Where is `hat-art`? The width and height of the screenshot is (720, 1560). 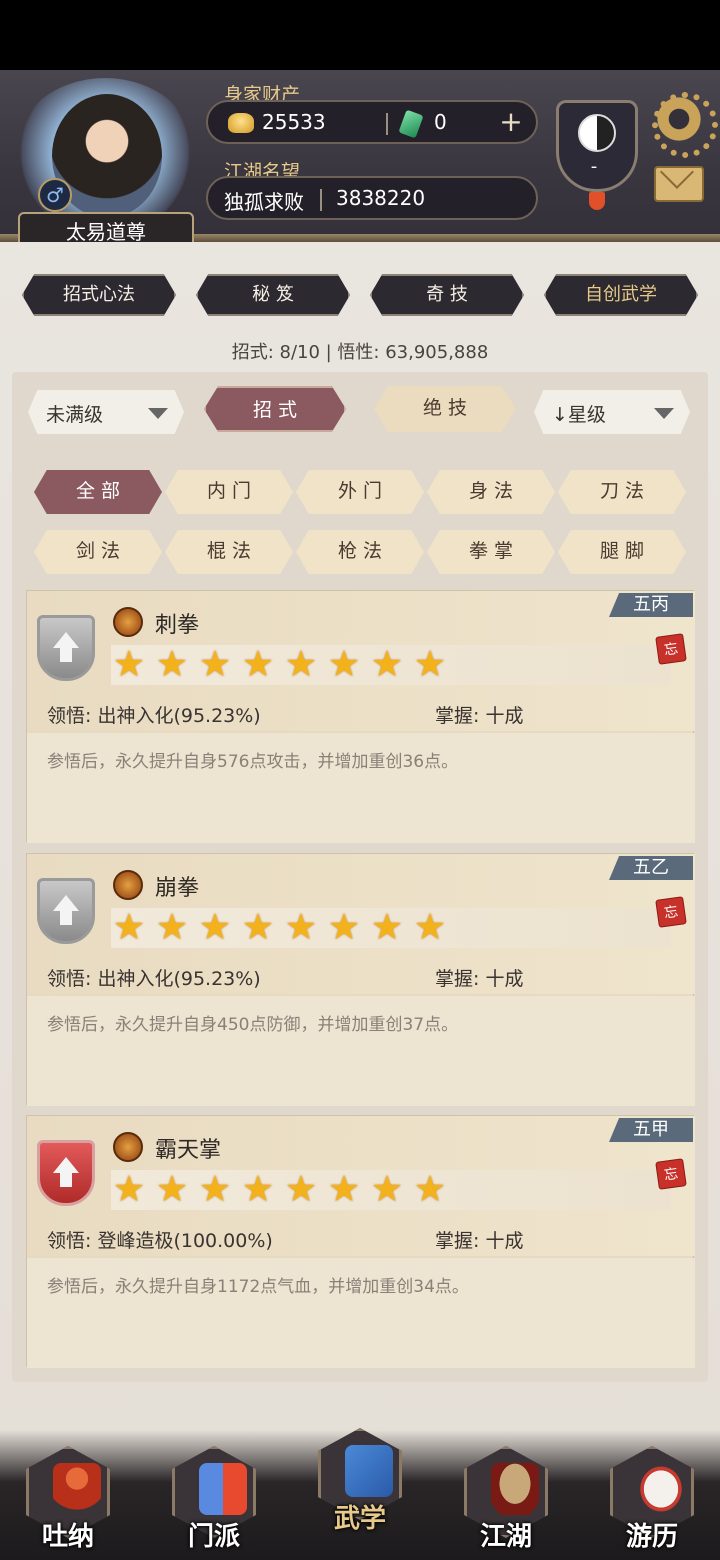
hat-art is located at coordinates (515, 1489).